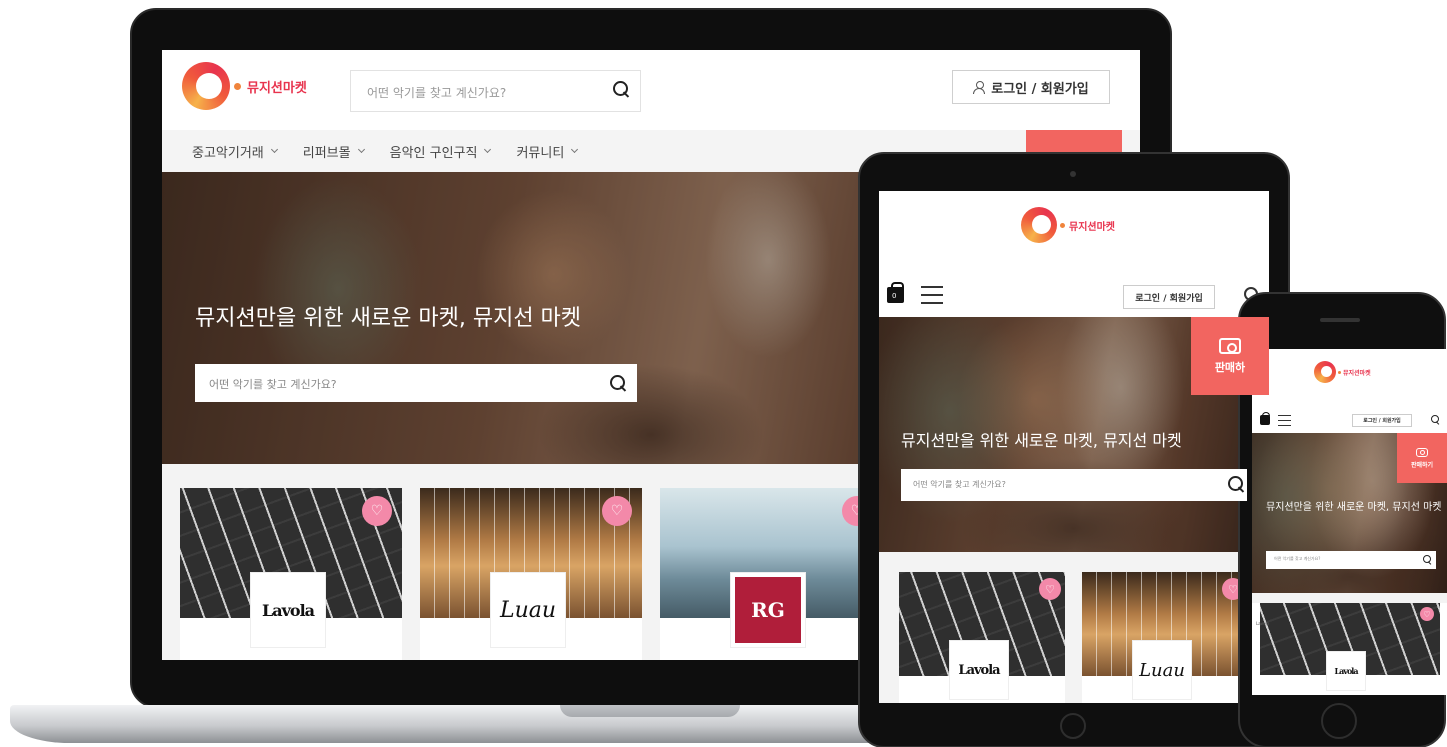  I want to click on product-card: ♡ RG, so click(771, 574).